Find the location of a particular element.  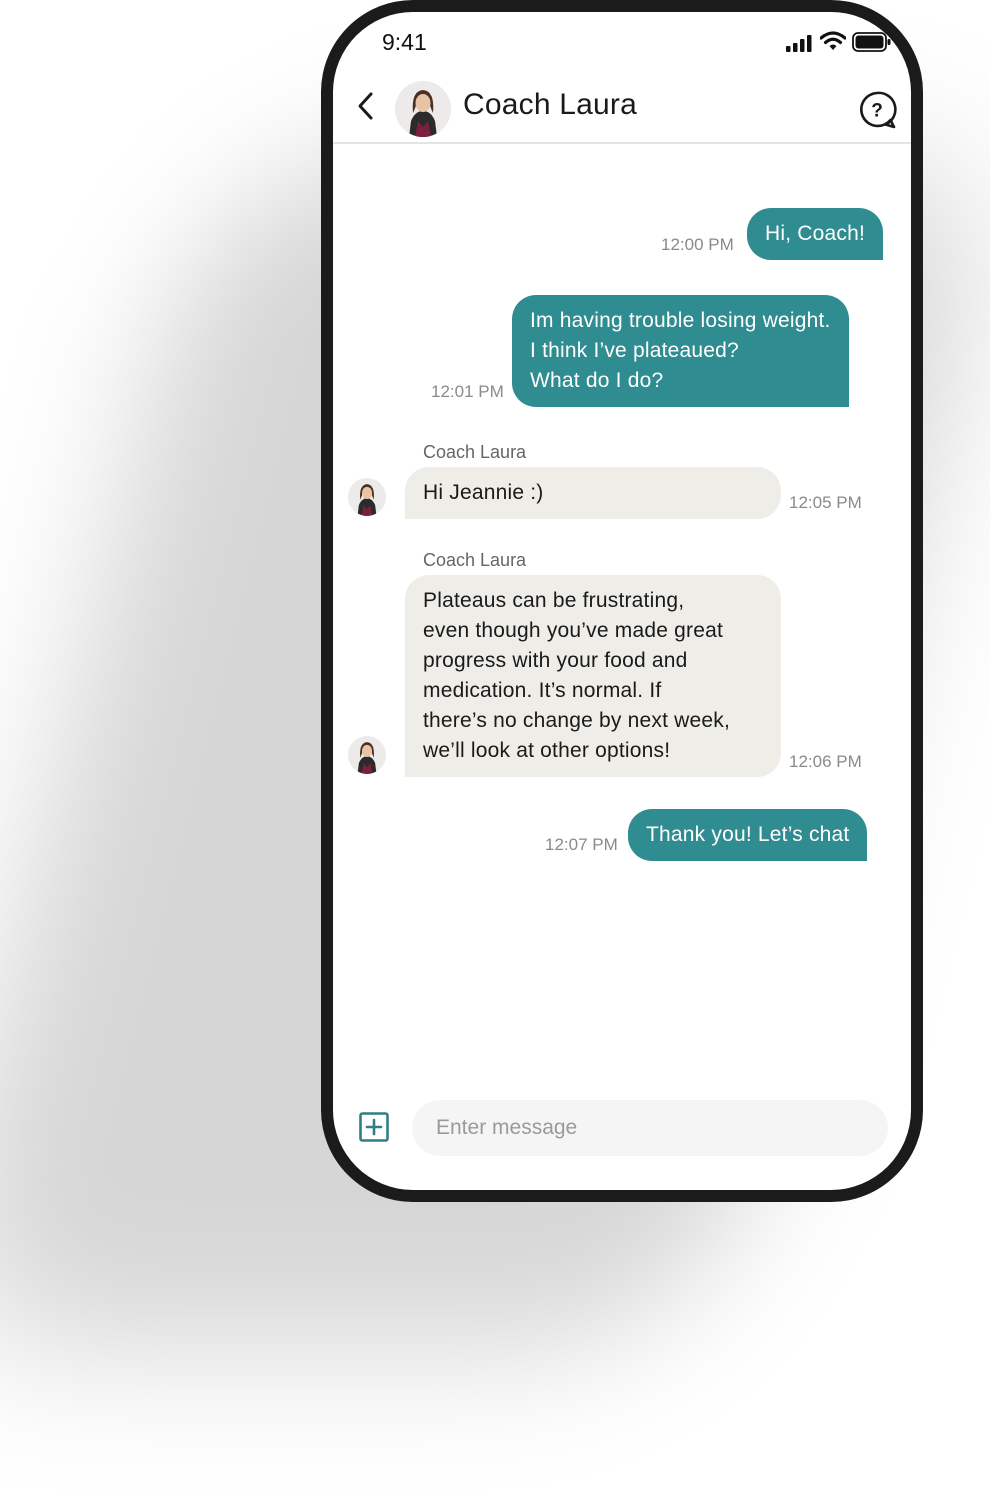

back-button is located at coordinates (366, 108).